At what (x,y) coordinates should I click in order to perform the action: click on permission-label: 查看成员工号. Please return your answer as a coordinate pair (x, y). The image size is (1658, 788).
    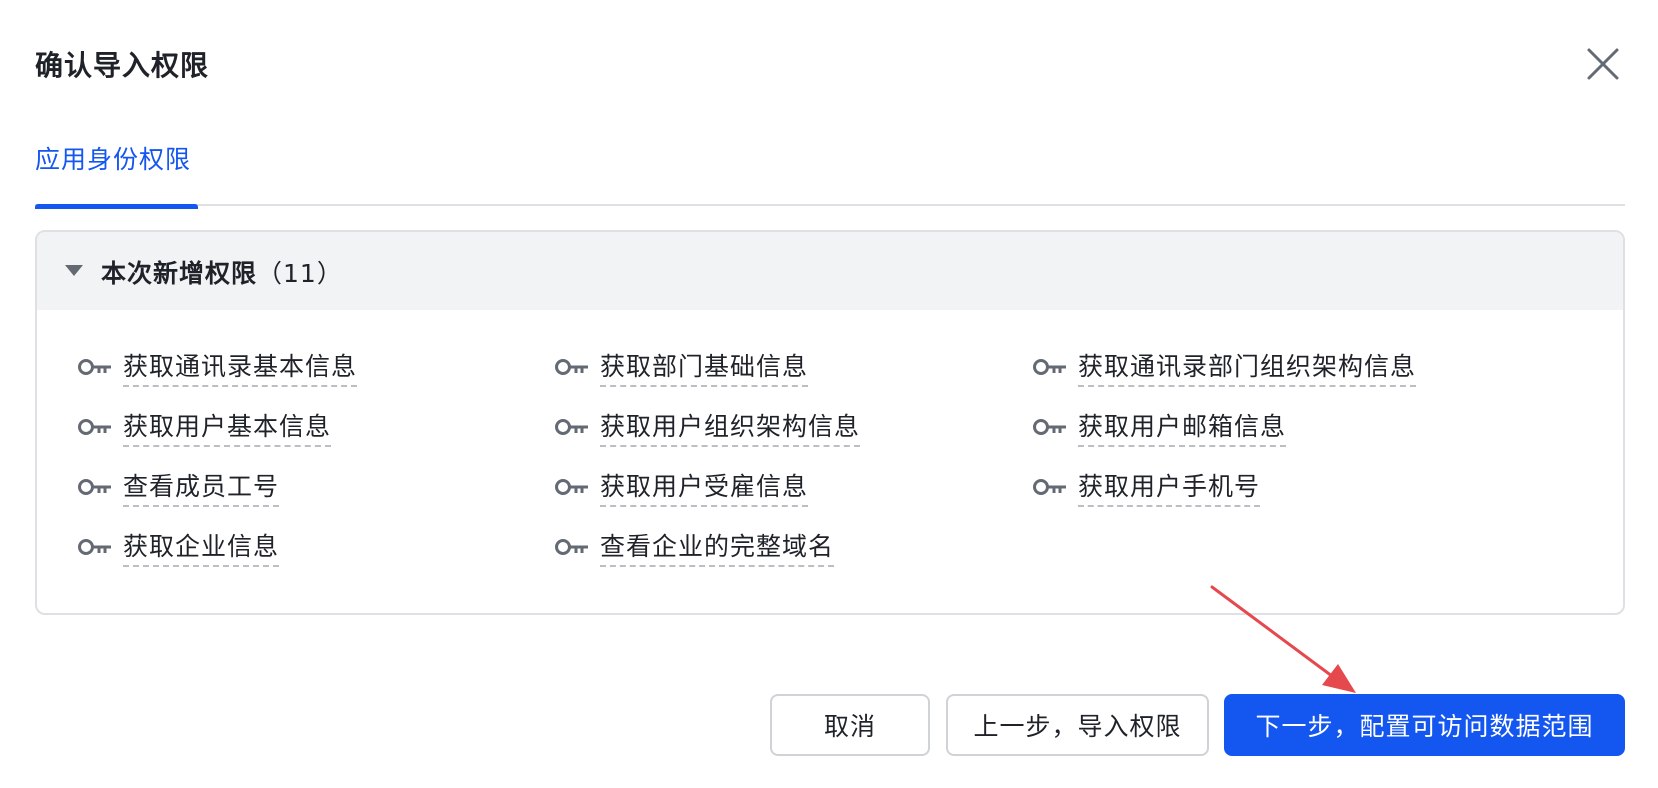
    Looking at the image, I should click on (201, 487).